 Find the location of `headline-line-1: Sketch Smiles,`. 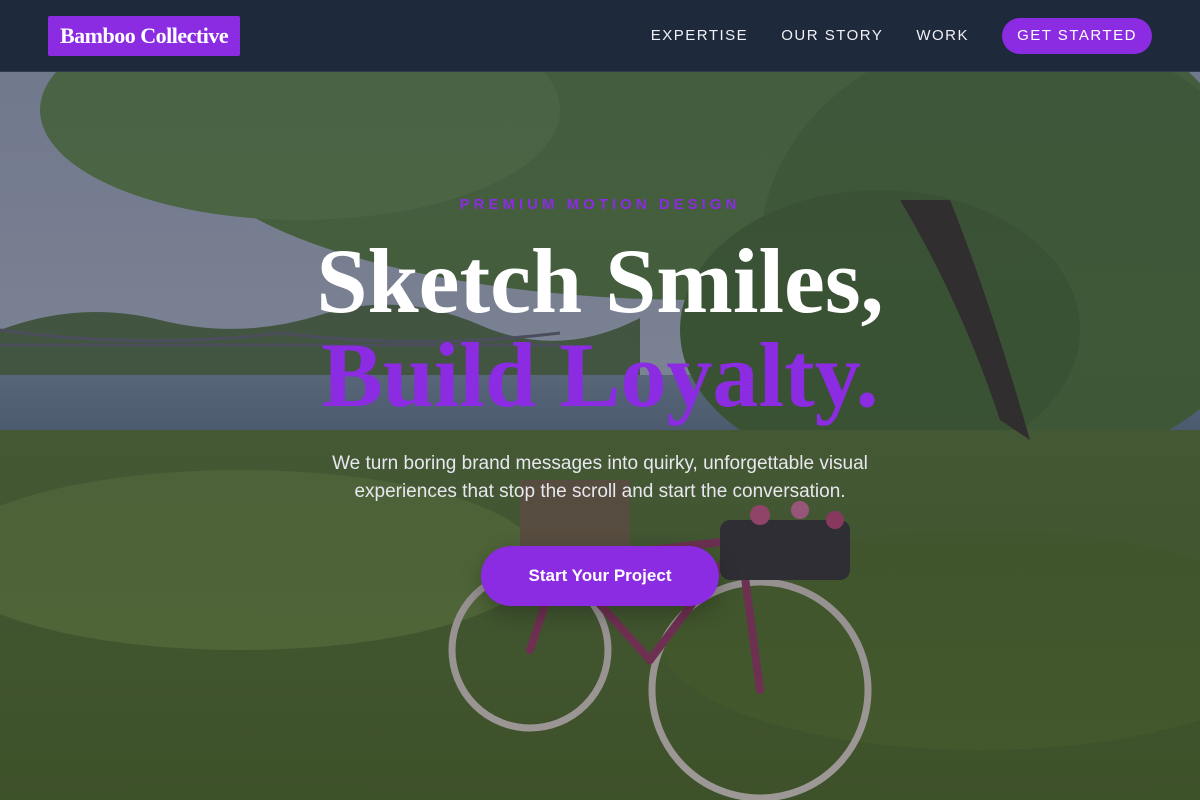

headline-line-1: Sketch Smiles, is located at coordinates (600, 281).